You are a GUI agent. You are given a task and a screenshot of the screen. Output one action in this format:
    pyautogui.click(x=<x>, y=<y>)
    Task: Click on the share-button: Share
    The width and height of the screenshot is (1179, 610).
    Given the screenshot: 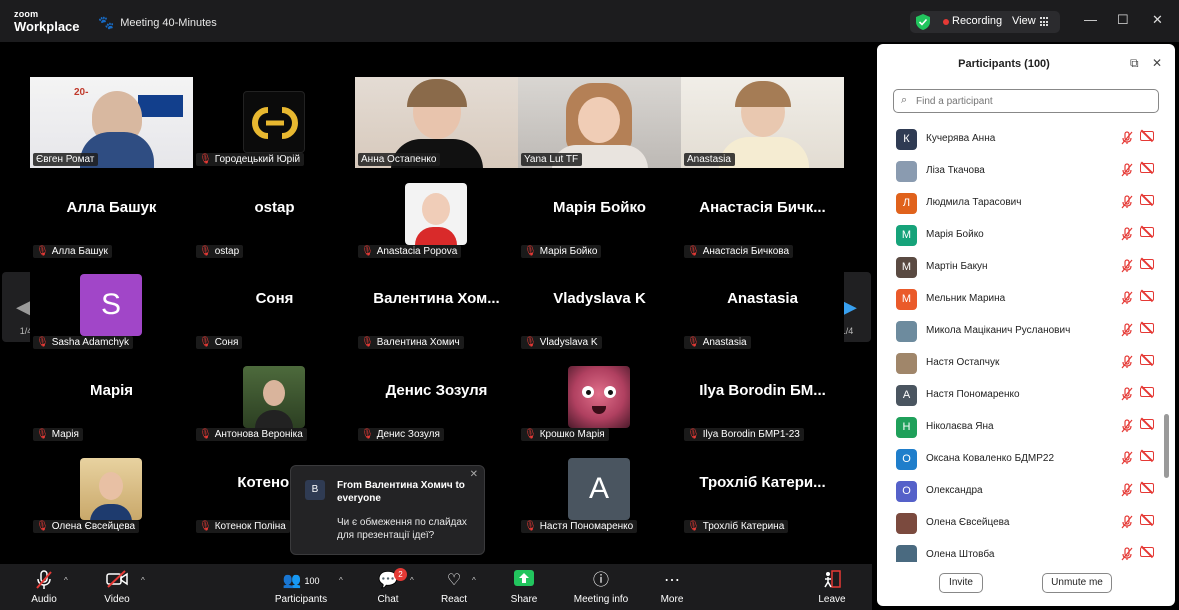 What is the action you would take?
    pyautogui.click(x=524, y=587)
    